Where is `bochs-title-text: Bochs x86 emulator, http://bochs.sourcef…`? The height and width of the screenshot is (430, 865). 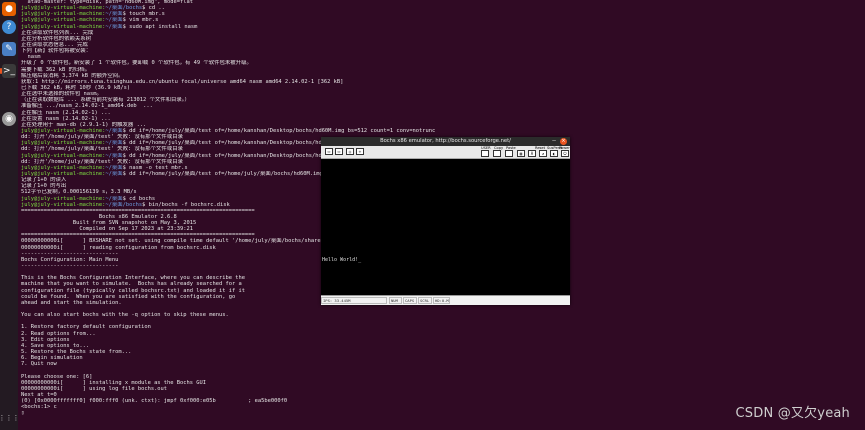 bochs-title-text: Bochs x86 emulator, http://bochs.sourcef… is located at coordinates (445, 141).